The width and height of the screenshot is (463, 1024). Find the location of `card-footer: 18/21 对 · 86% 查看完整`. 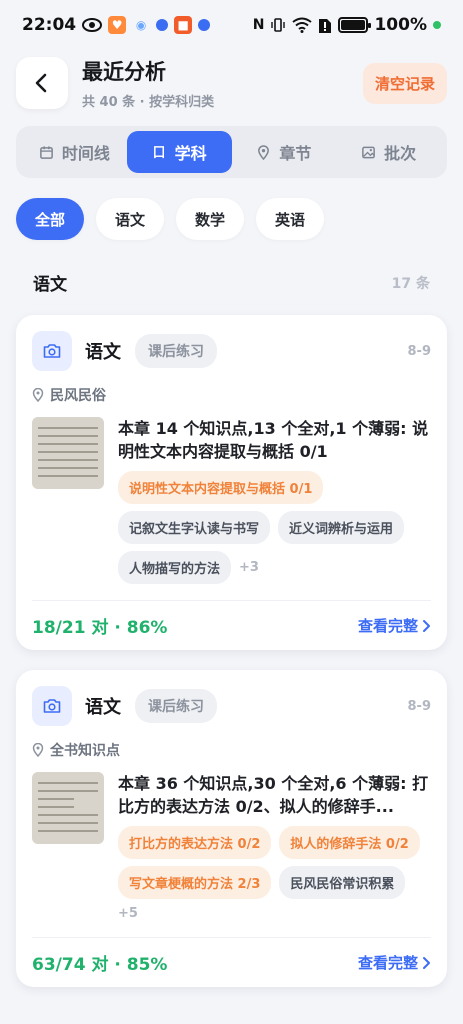

card-footer: 18/21 对 · 86% 查看完整 is located at coordinates (231, 625).